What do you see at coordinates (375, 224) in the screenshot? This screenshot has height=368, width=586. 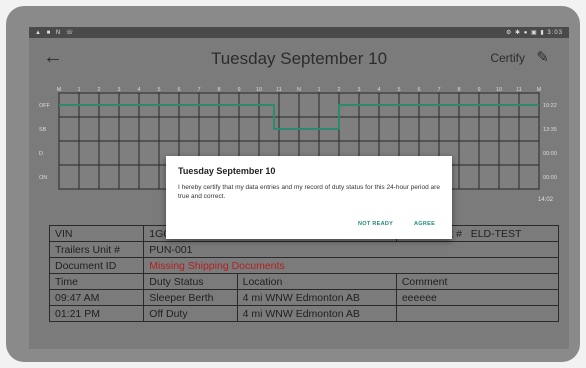 I see `not-ready-button: NOT READY` at bounding box center [375, 224].